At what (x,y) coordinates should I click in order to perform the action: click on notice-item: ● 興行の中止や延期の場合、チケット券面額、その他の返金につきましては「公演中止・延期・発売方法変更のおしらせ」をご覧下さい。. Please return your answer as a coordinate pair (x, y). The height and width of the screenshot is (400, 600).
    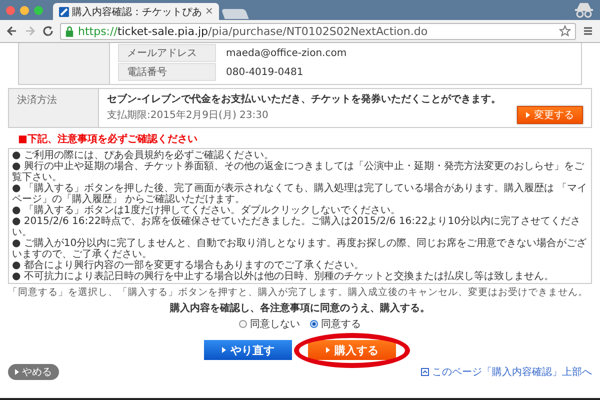
    Looking at the image, I should click on (298, 172).